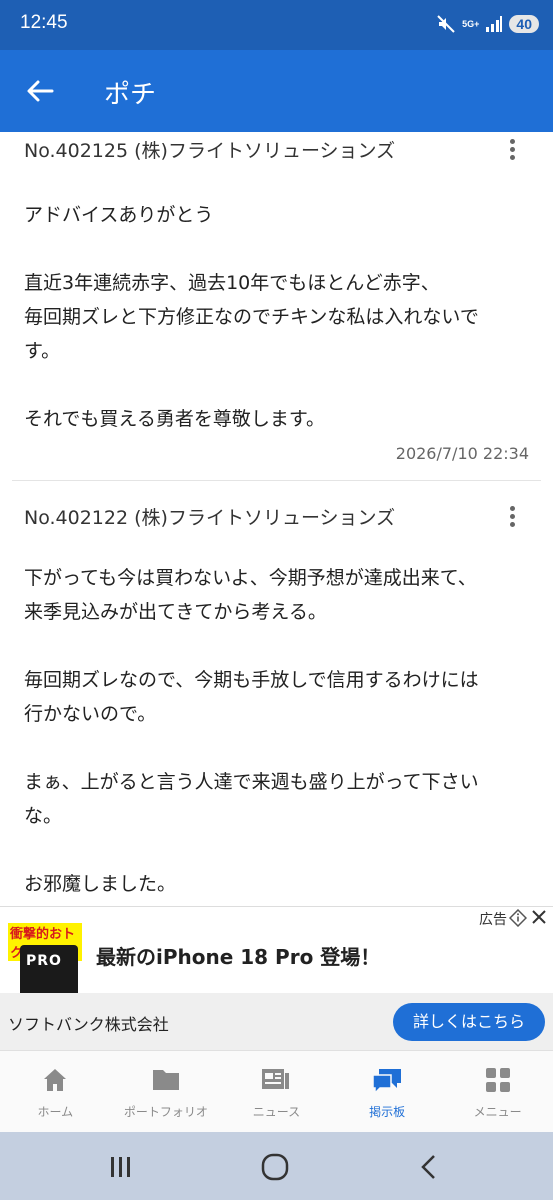 The height and width of the screenshot is (1200, 553). What do you see at coordinates (88, 1024) in the screenshot?
I see `ad-company: ソフトバンク株式会社` at bounding box center [88, 1024].